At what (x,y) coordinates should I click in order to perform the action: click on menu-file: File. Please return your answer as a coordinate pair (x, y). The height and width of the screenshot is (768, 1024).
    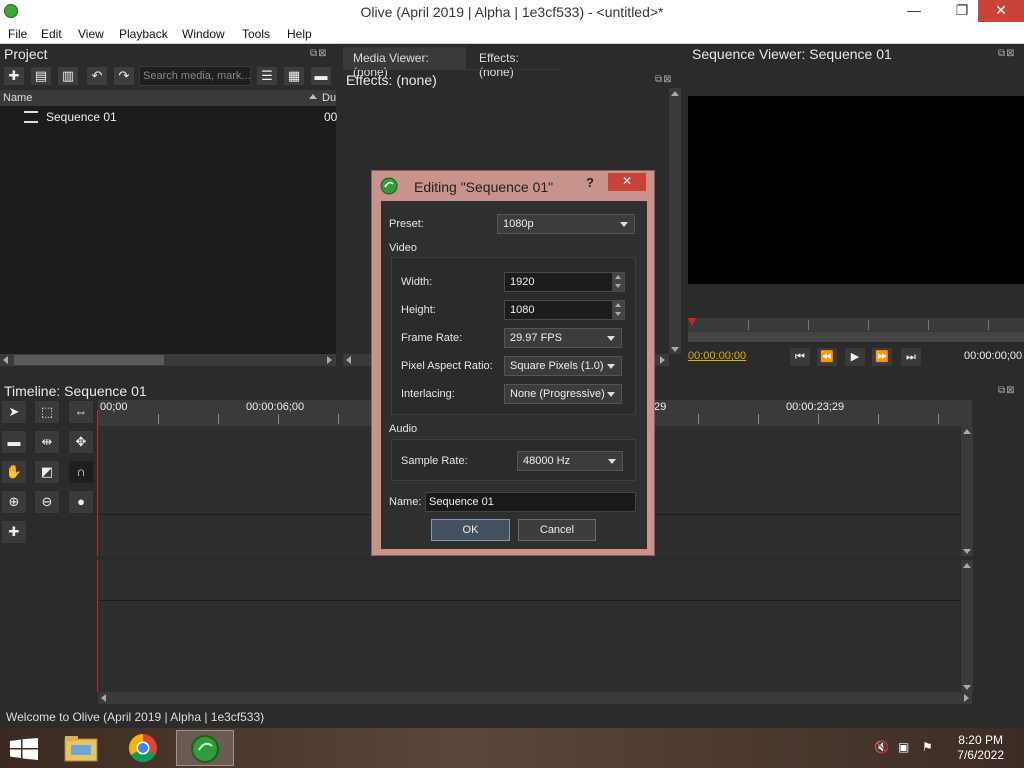
    Looking at the image, I should click on (17, 34).